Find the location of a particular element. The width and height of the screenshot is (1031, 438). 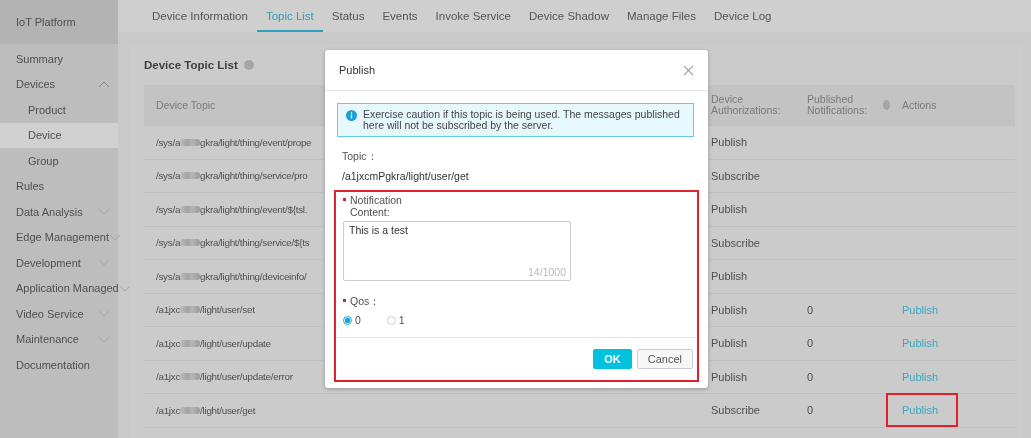

char-counter: 14/1000 is located at coordinates (547, 272).